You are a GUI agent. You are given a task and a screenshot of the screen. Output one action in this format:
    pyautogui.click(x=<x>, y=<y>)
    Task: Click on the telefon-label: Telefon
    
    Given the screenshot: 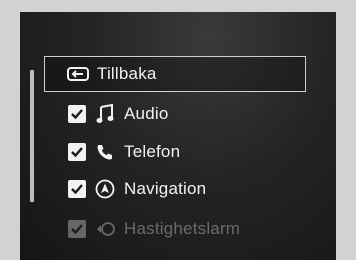 What is the action you would take?
    pyautogui.click(x=152, y=151)
    